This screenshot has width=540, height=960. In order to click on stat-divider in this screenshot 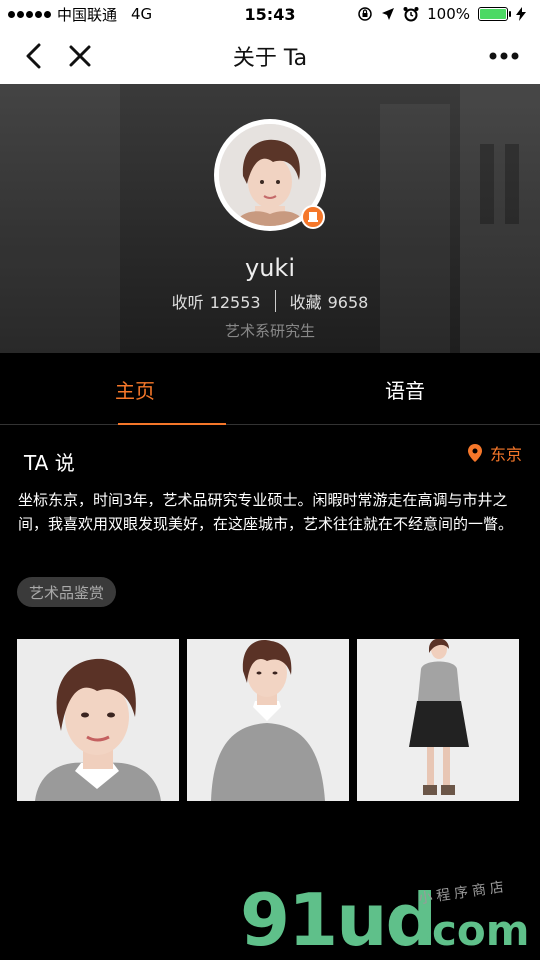, I will do `click(275, 301)`.